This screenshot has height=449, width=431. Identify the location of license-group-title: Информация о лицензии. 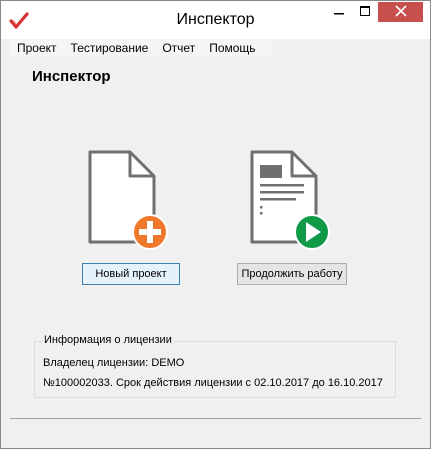
(108, 340).